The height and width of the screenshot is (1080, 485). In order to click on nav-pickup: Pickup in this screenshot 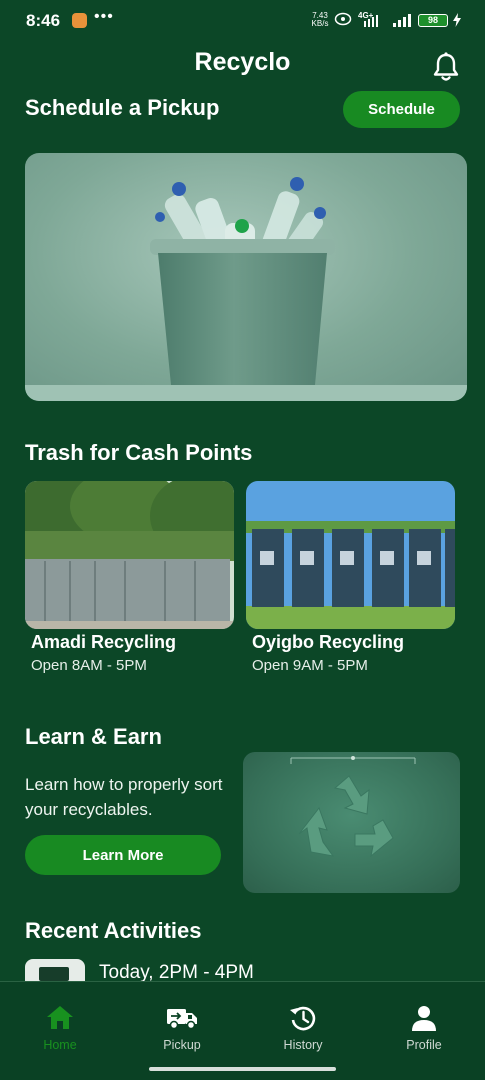, I will do `click(182, 1028)`.